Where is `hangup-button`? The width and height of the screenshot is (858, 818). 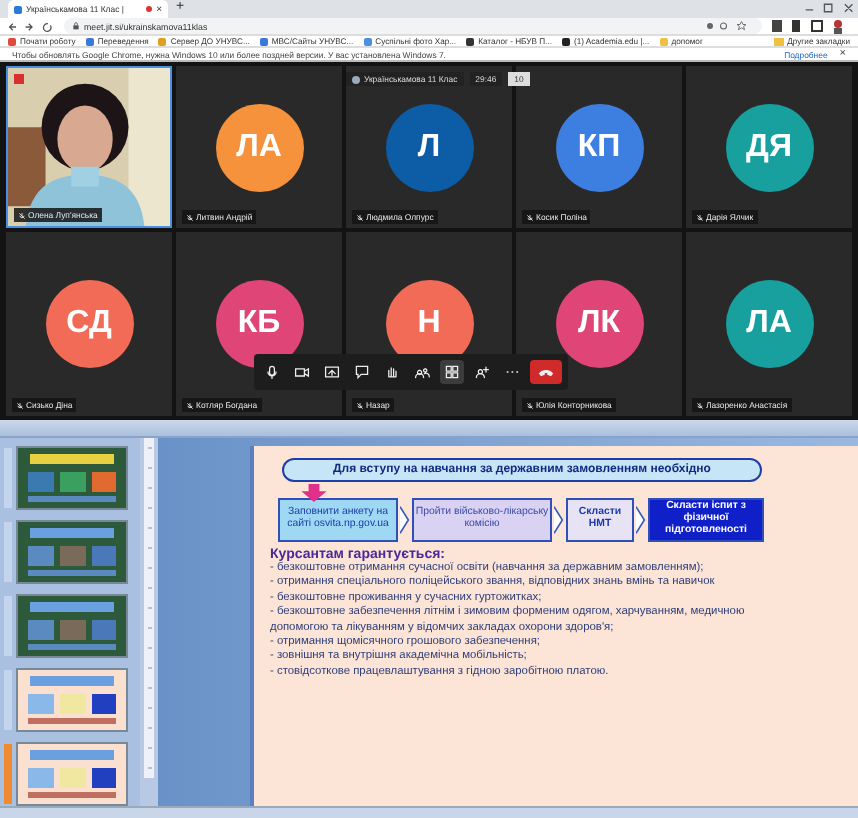
hangup-button is located at coordinates (546, 372).